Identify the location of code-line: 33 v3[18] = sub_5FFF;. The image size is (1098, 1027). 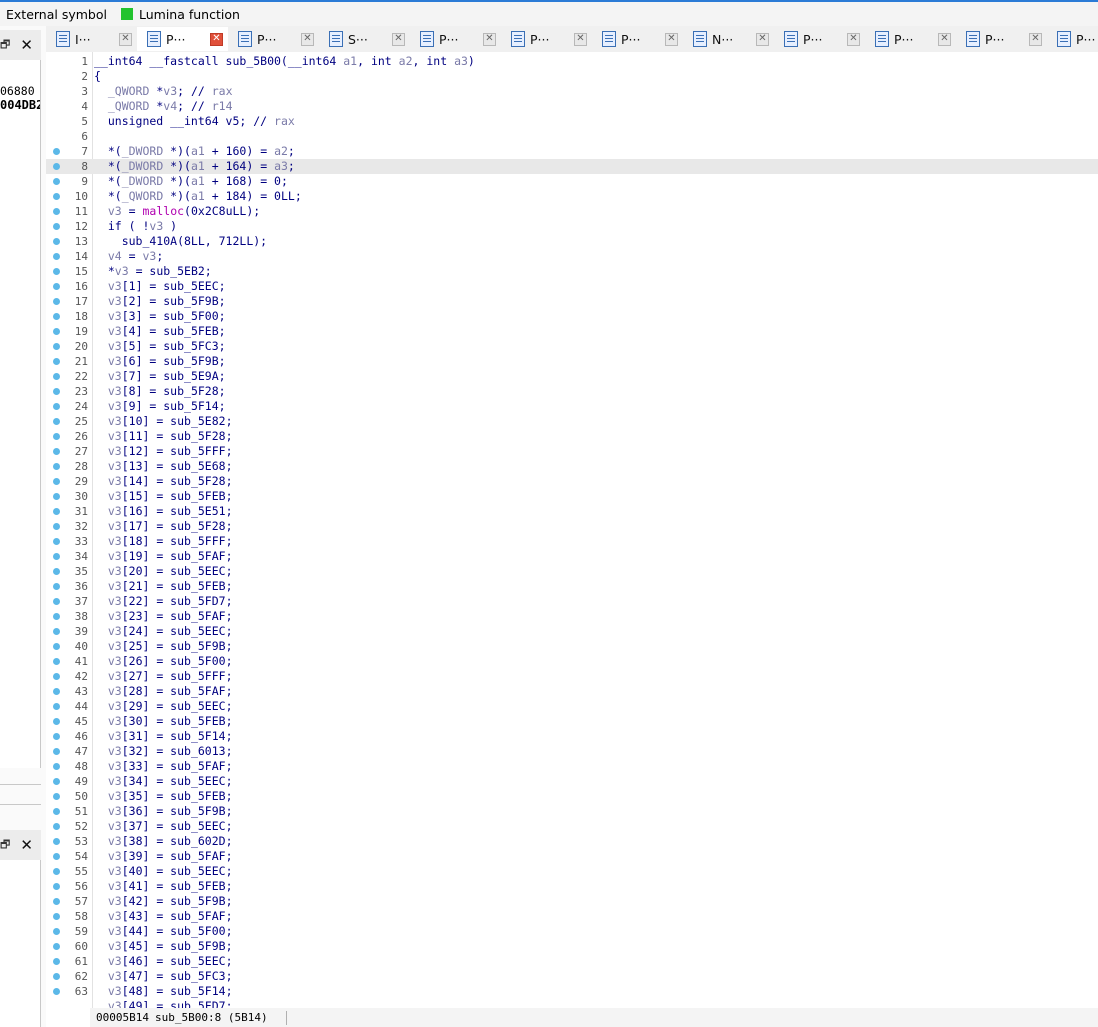
(572, 541).